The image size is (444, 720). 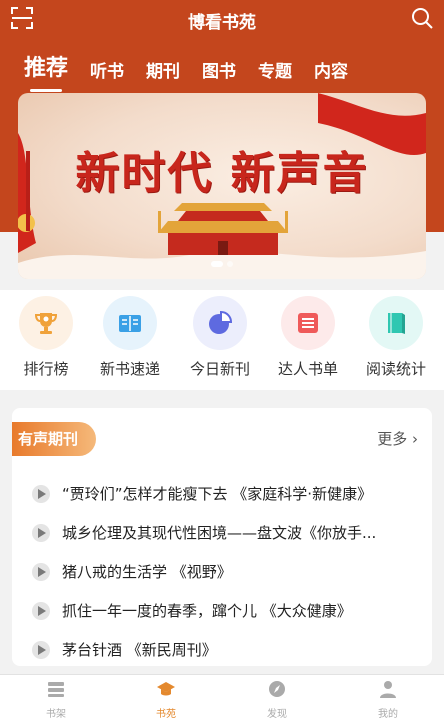 I want to click on list-item: “贾玲们”怎样才能瘦下去 《家庭科学·新健康》, so click(x=227, y=493).